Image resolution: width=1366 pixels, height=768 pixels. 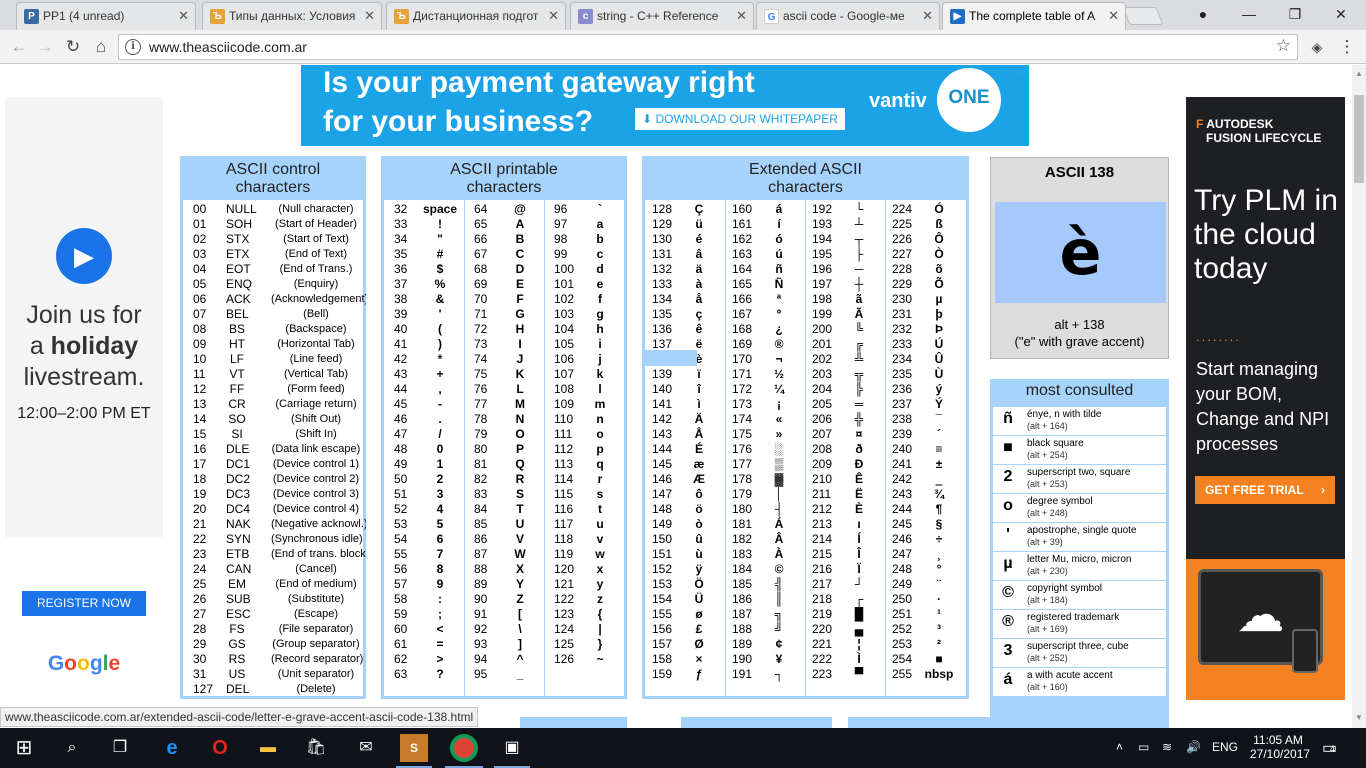 What do you see at coordinates (273, 689) in the screenshot?
I see `table-row: 127 DEL (Delete)` at bounding box center [273, 689].